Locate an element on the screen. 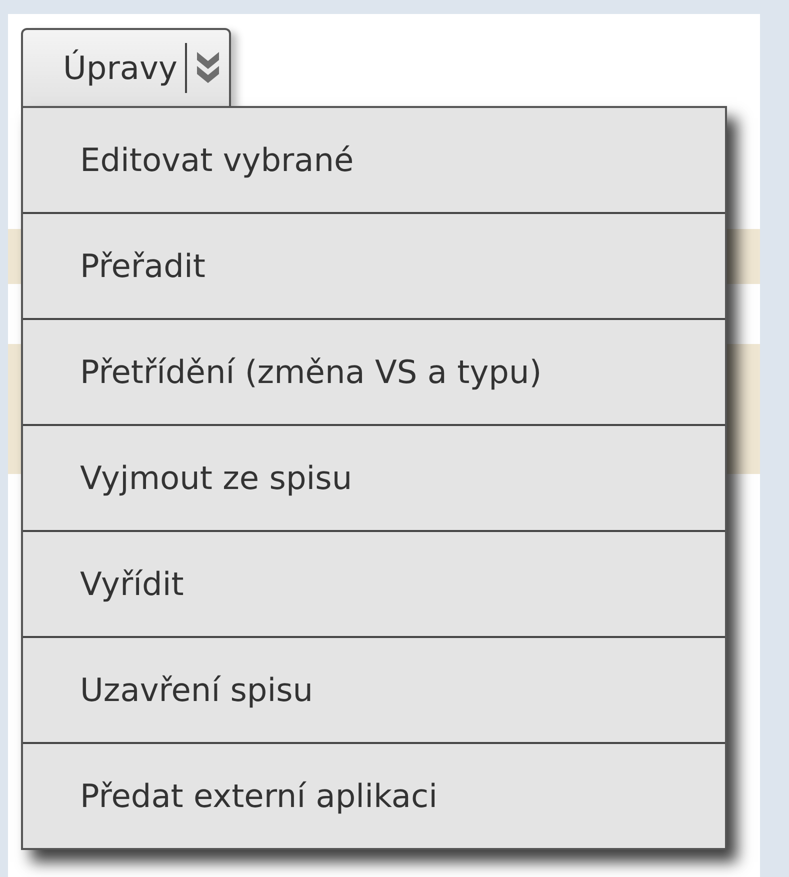  menu-item: Přetřídění (změna VS a typu) is located at coordinates (374, 371).